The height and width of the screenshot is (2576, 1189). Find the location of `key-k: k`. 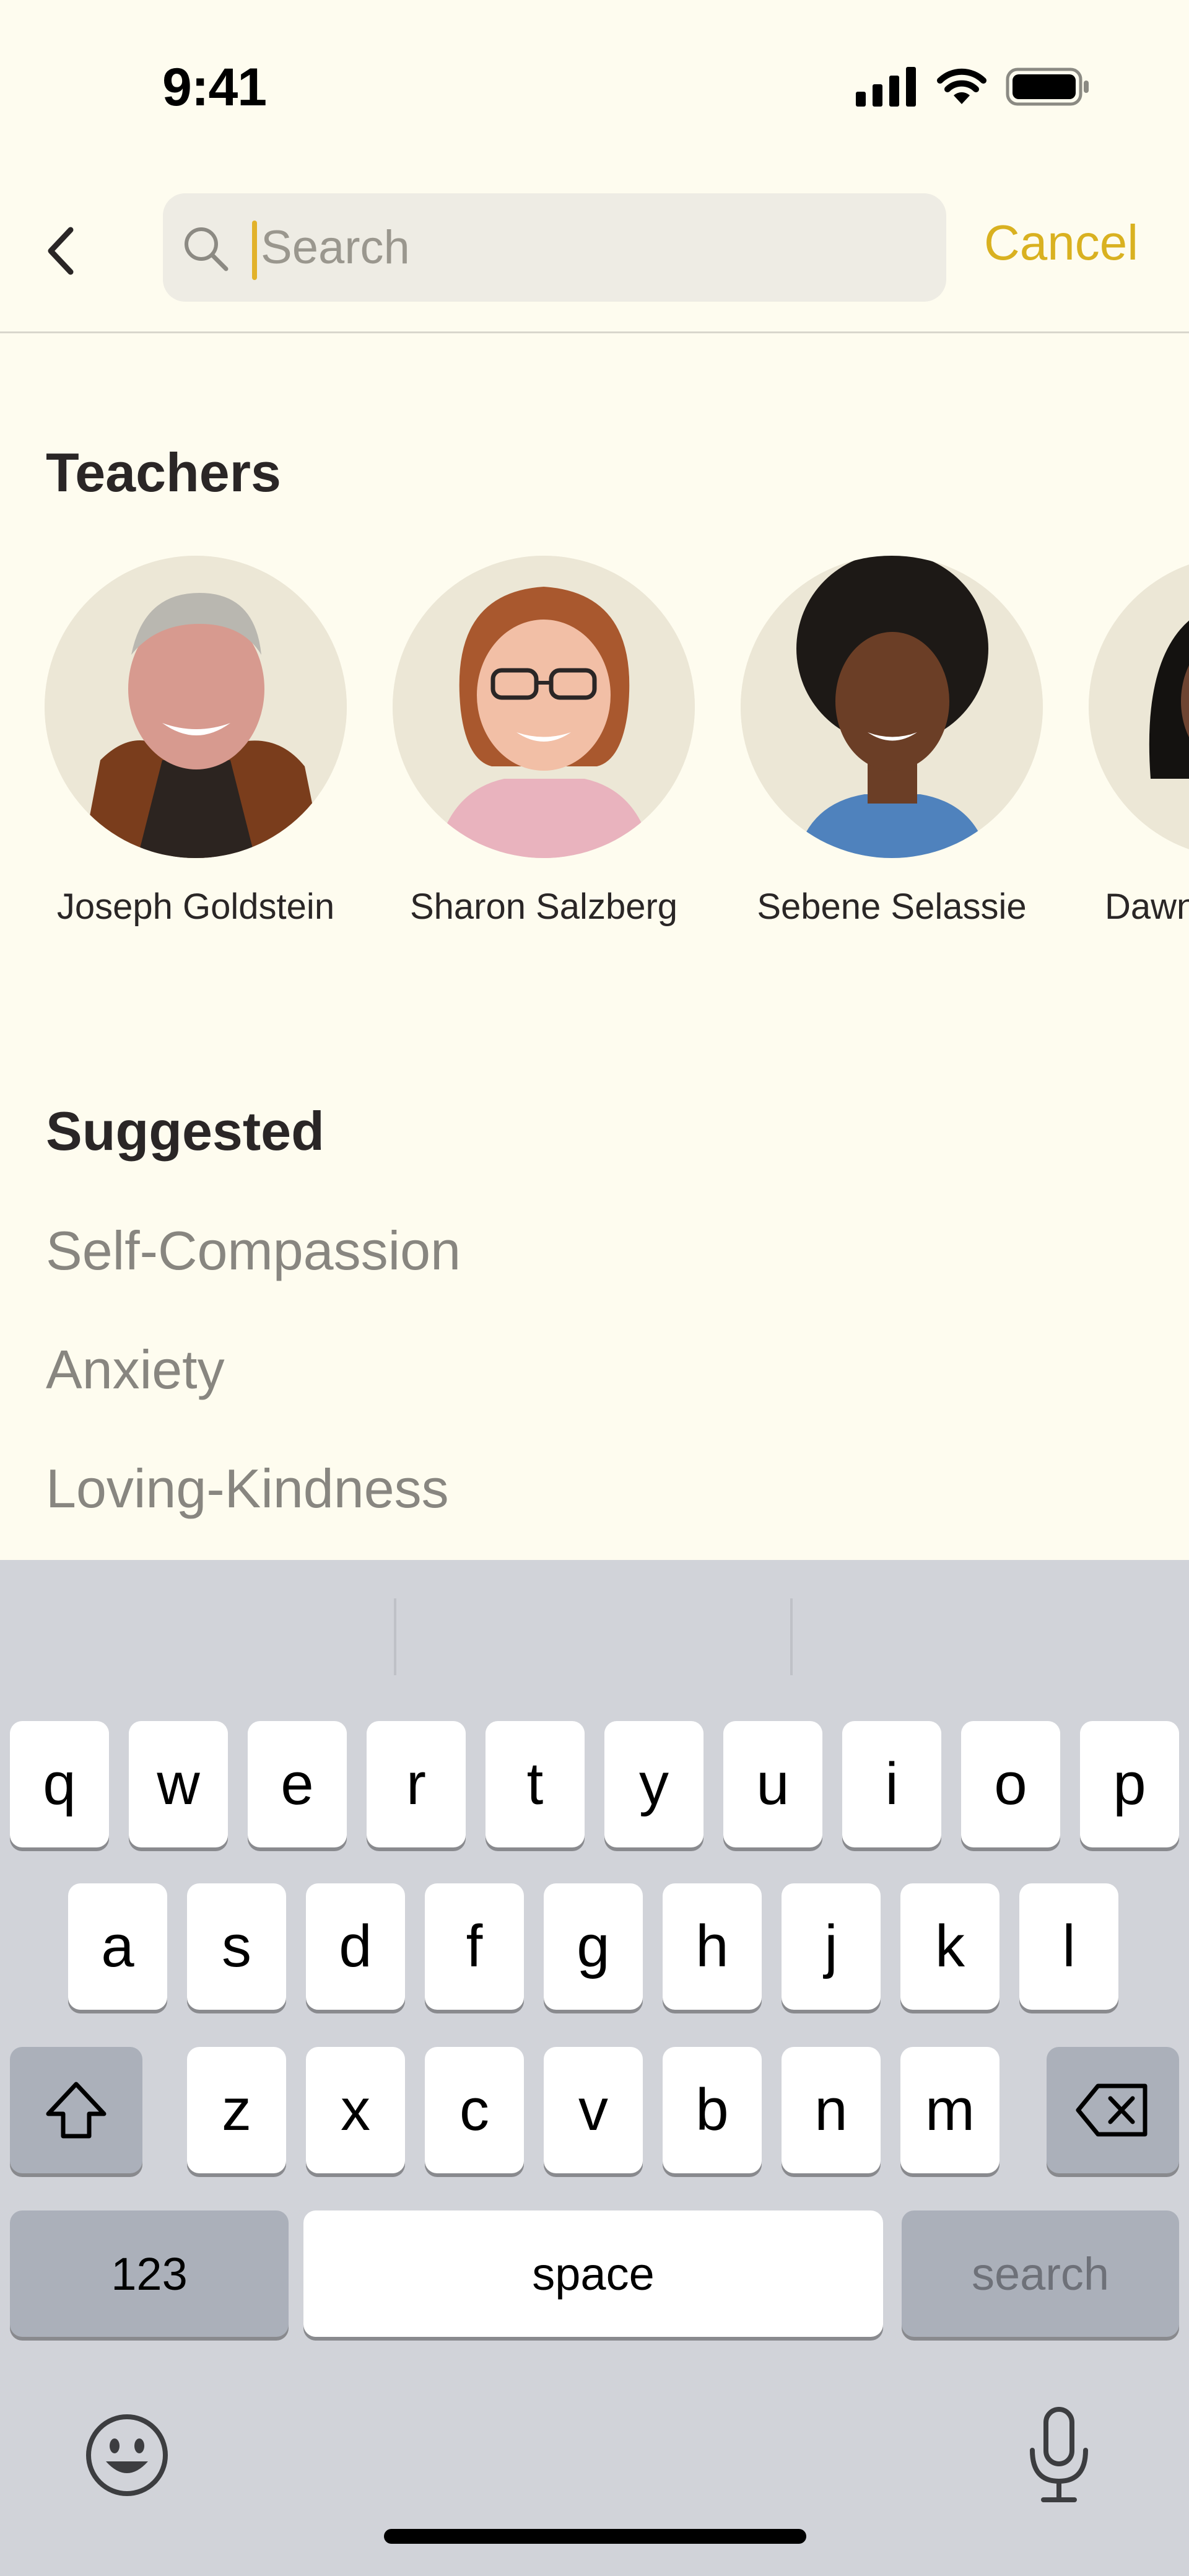

key-k: k is located at coordinates (950, 1946).